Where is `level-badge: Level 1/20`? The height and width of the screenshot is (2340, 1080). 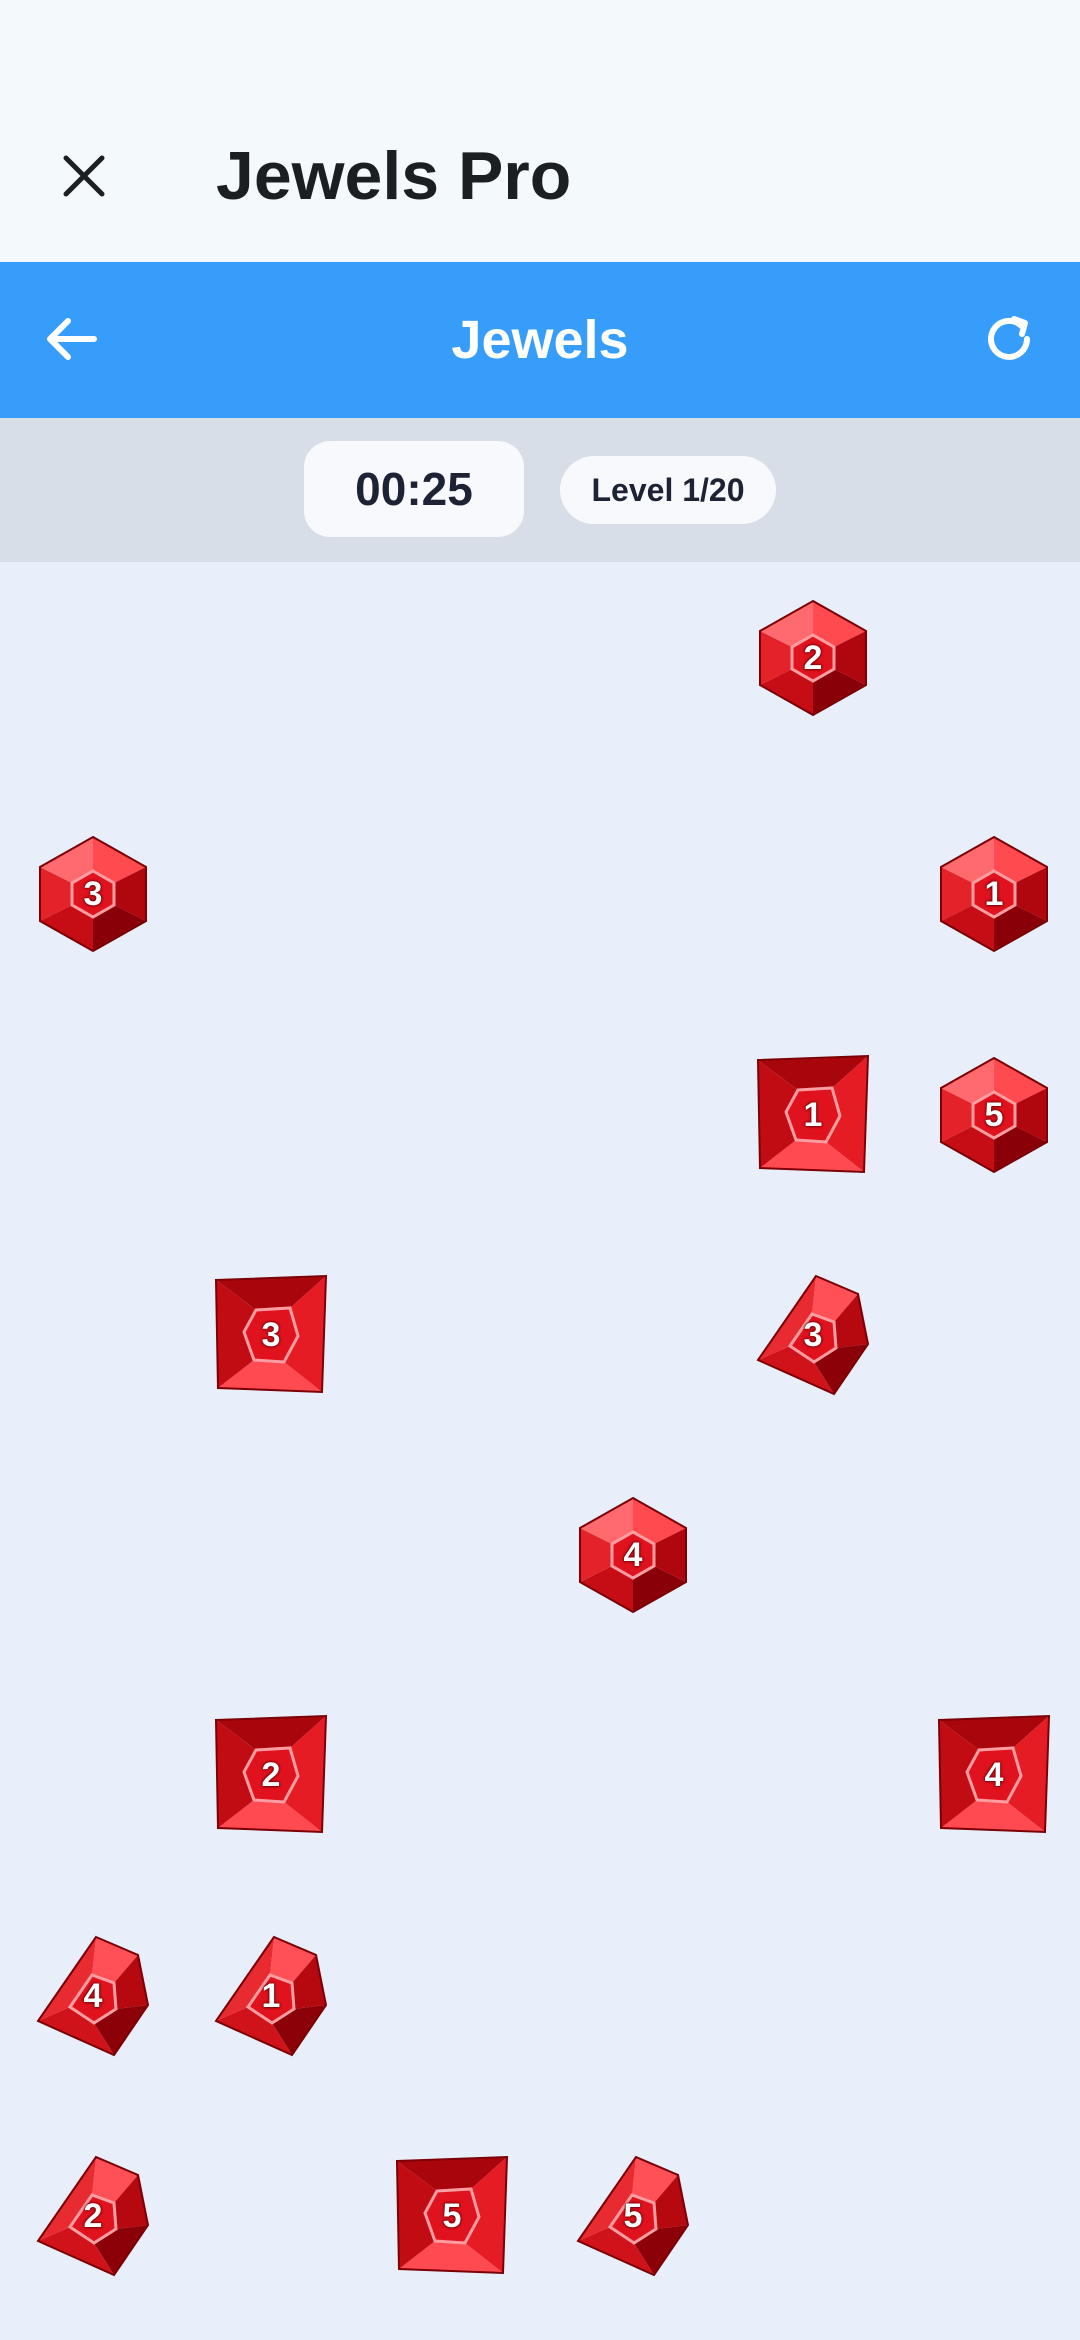 level-badge: Level 1/20 is located at coordinates (668, 490).